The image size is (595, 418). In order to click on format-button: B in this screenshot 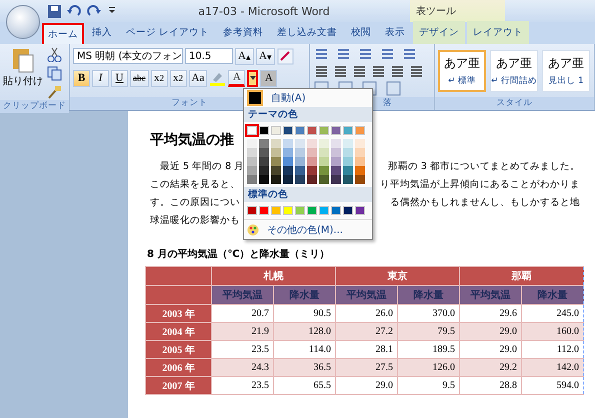, I will do `click(81, 78)`.